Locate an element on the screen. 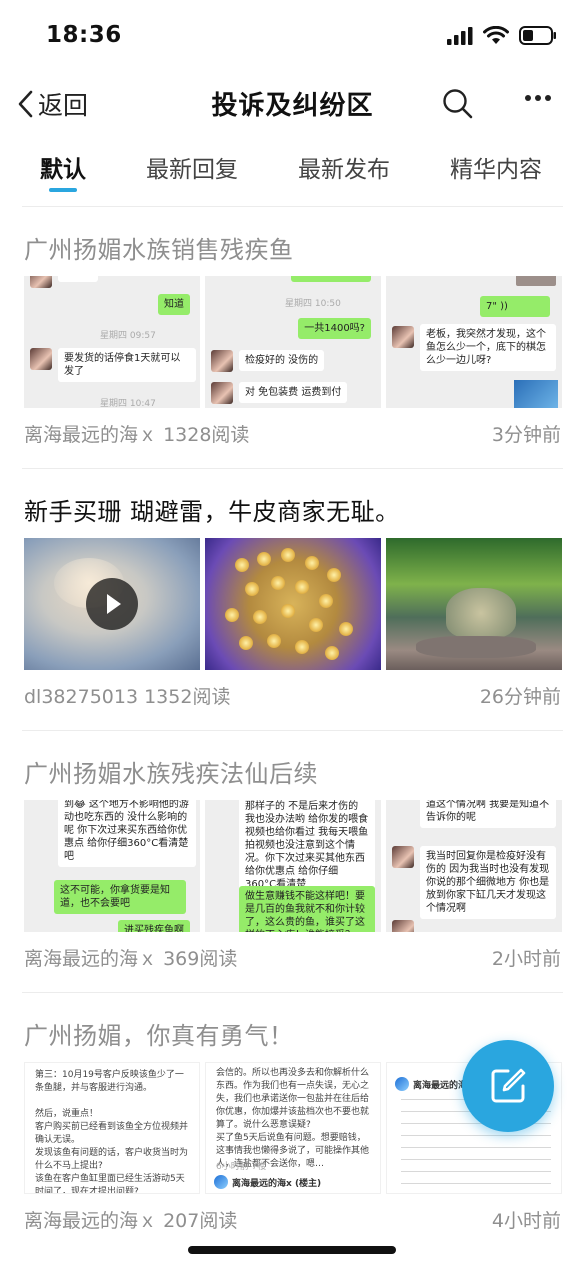 Image resolution: width=585 pixels, height=1266 pixels. play-icon is located at coordinates (112, 604).